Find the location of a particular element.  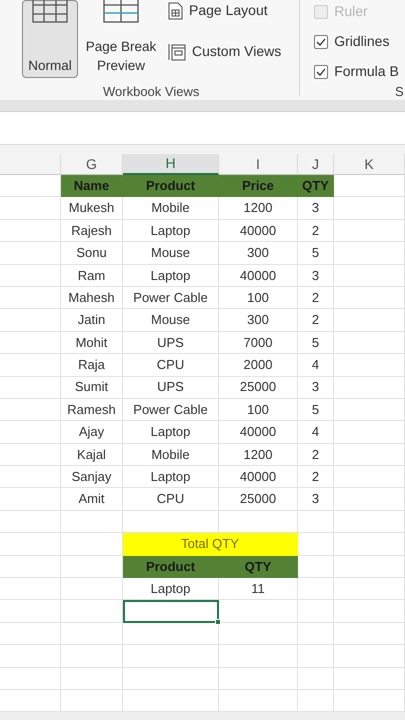

table-cell: Mohit is located at coordinates (92, 343).